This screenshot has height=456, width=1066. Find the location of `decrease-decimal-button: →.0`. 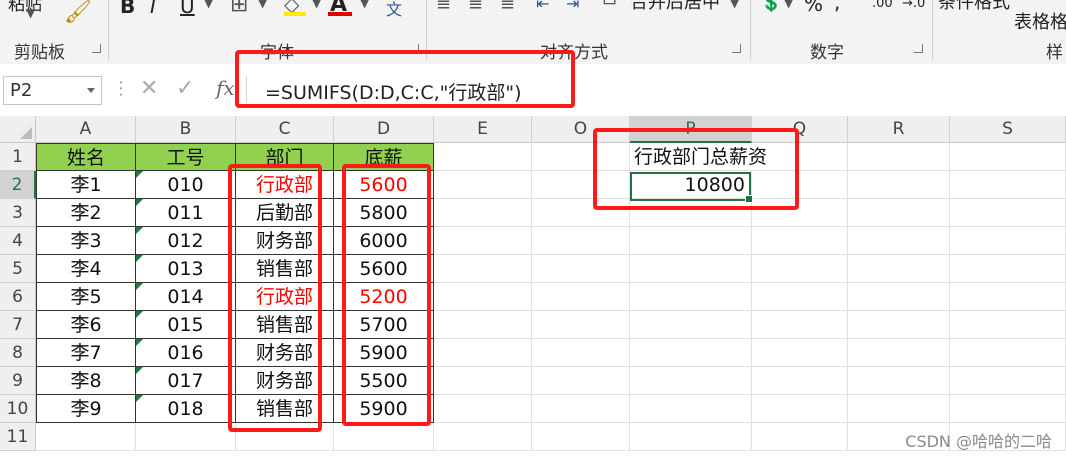

decrease-decimal-button: →.0 is located at coordinates (913, 5).